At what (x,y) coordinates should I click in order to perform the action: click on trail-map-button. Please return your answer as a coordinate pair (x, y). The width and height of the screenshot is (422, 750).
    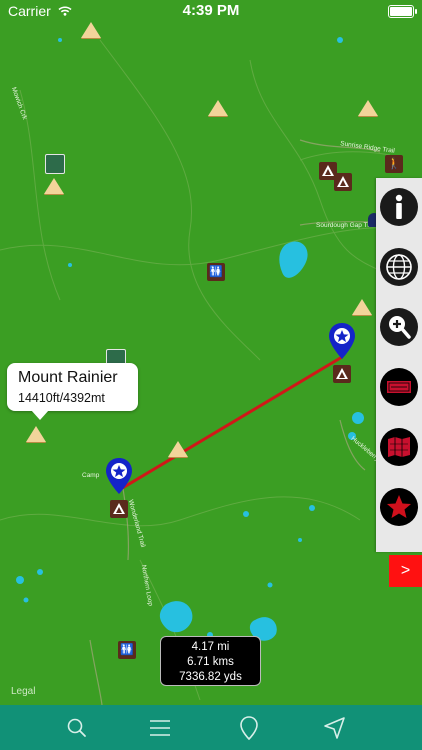
    Looking at the image, I should click on (399, 447).